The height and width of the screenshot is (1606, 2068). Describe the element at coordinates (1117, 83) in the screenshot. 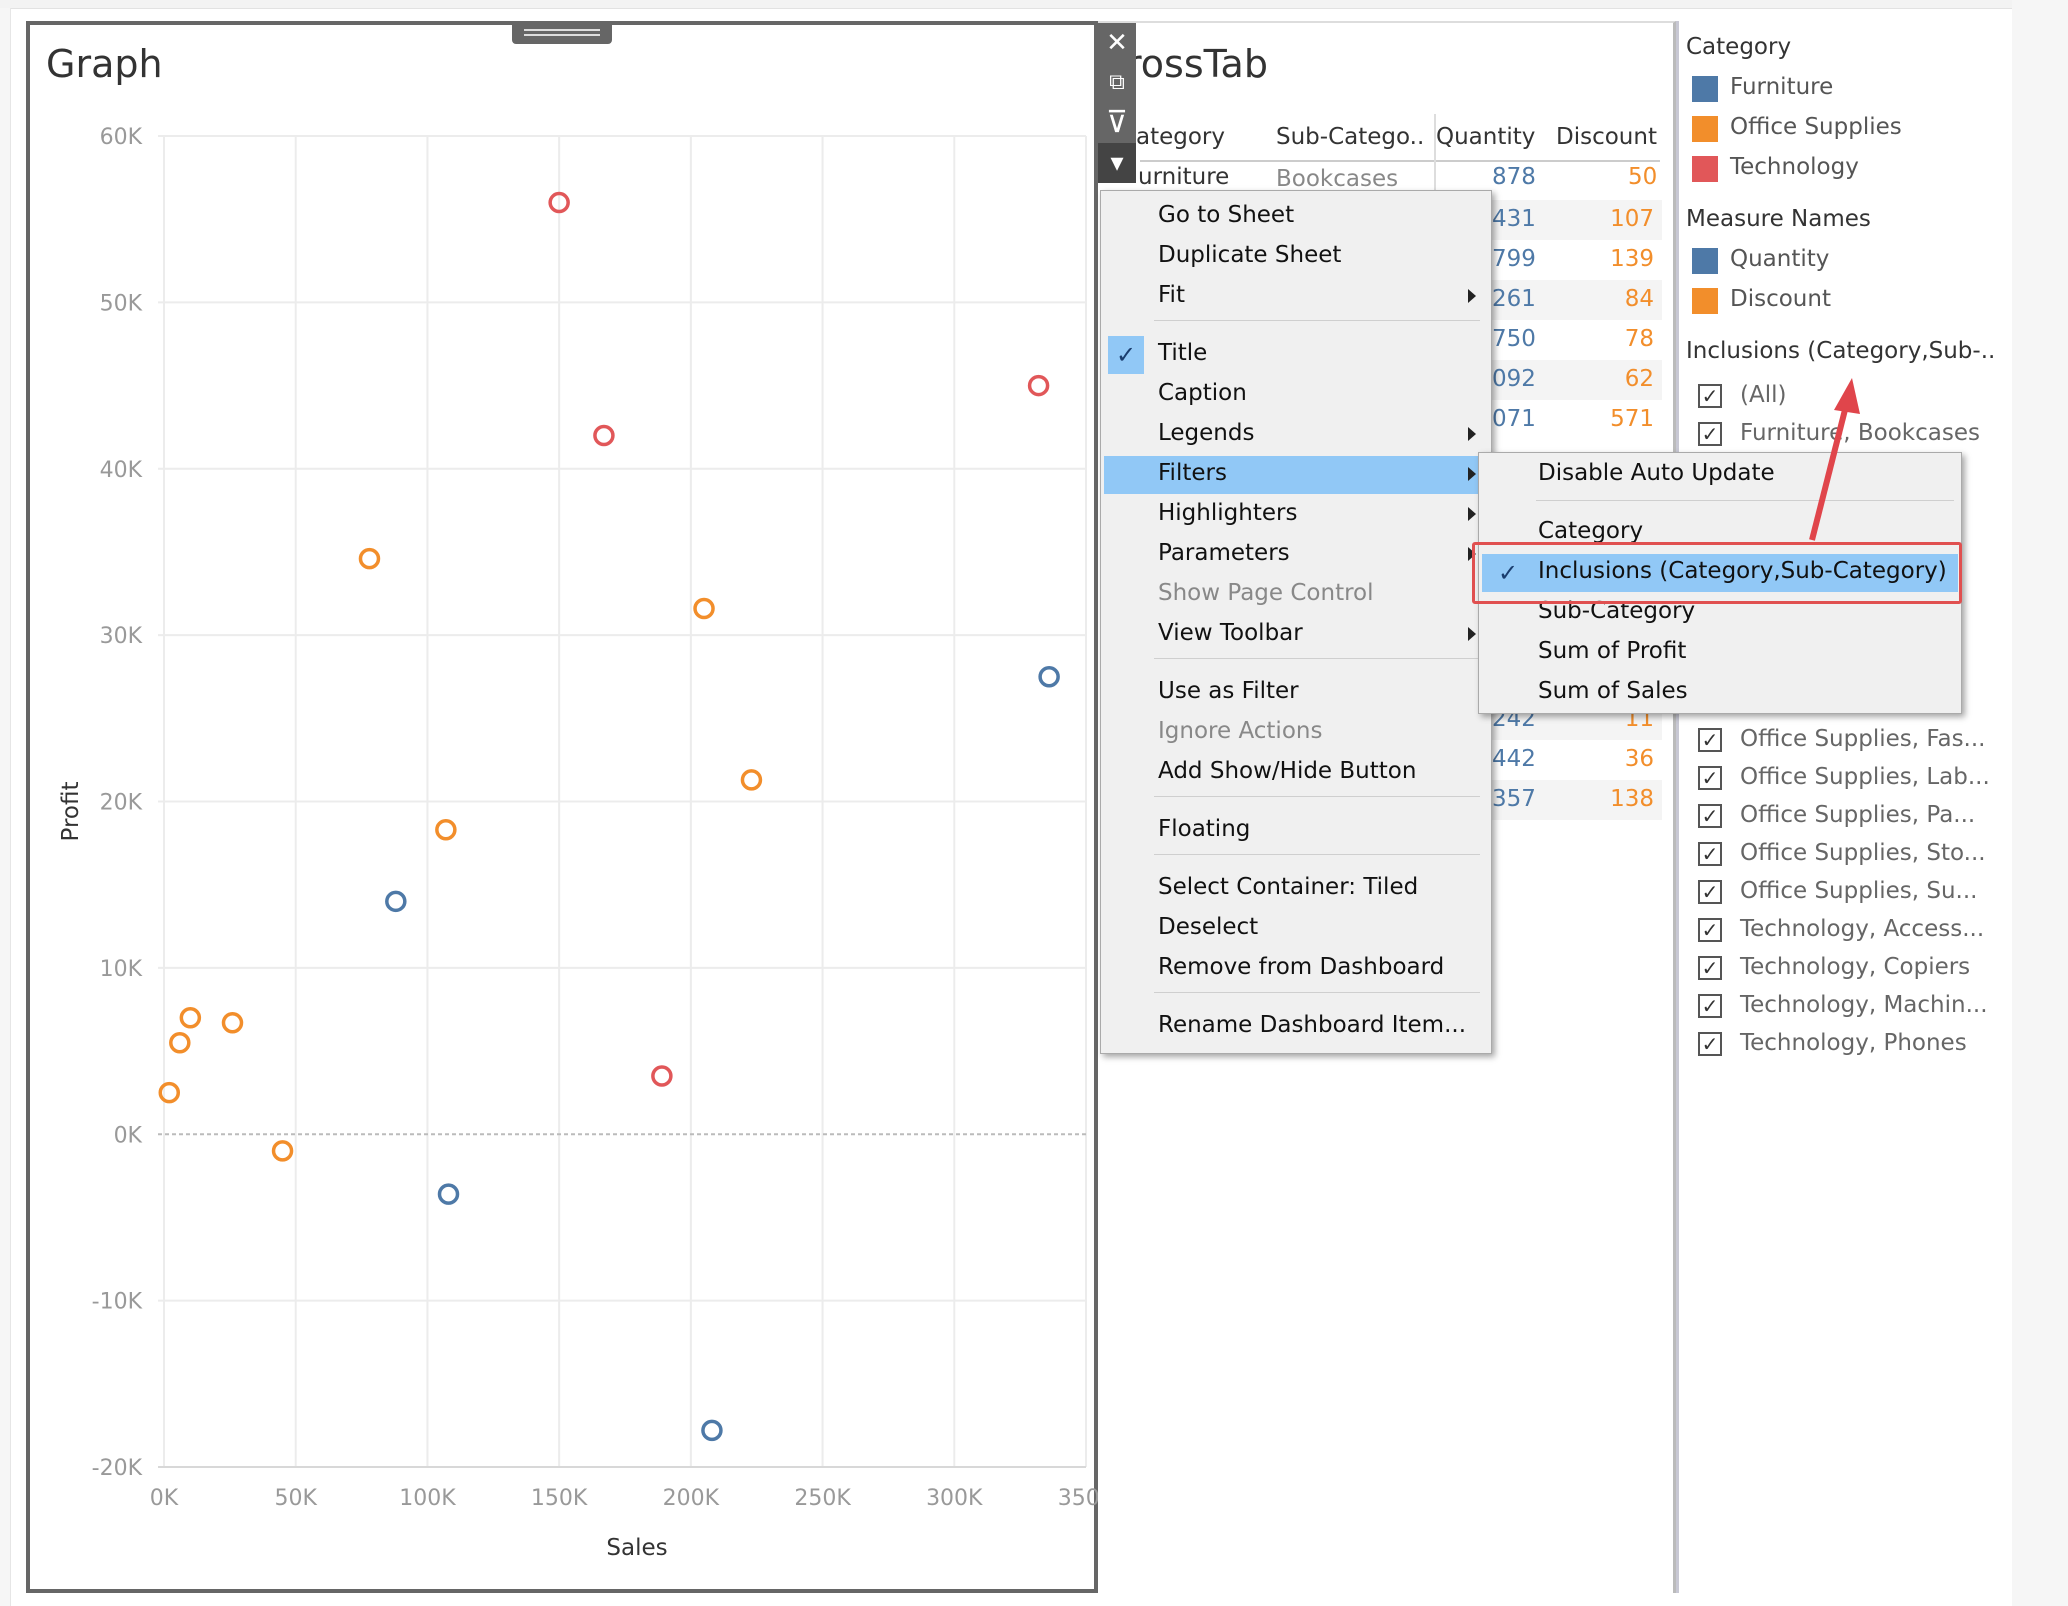

I see `open-sheet-icon: ⧉` at that location.